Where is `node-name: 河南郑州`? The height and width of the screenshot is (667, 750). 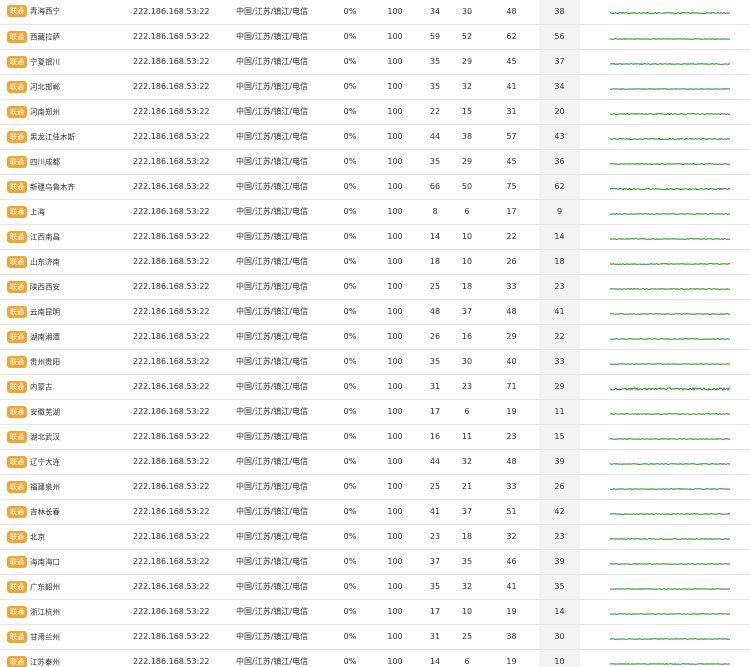
node-name: 河南郑州 is located at coordinates (45, 111).